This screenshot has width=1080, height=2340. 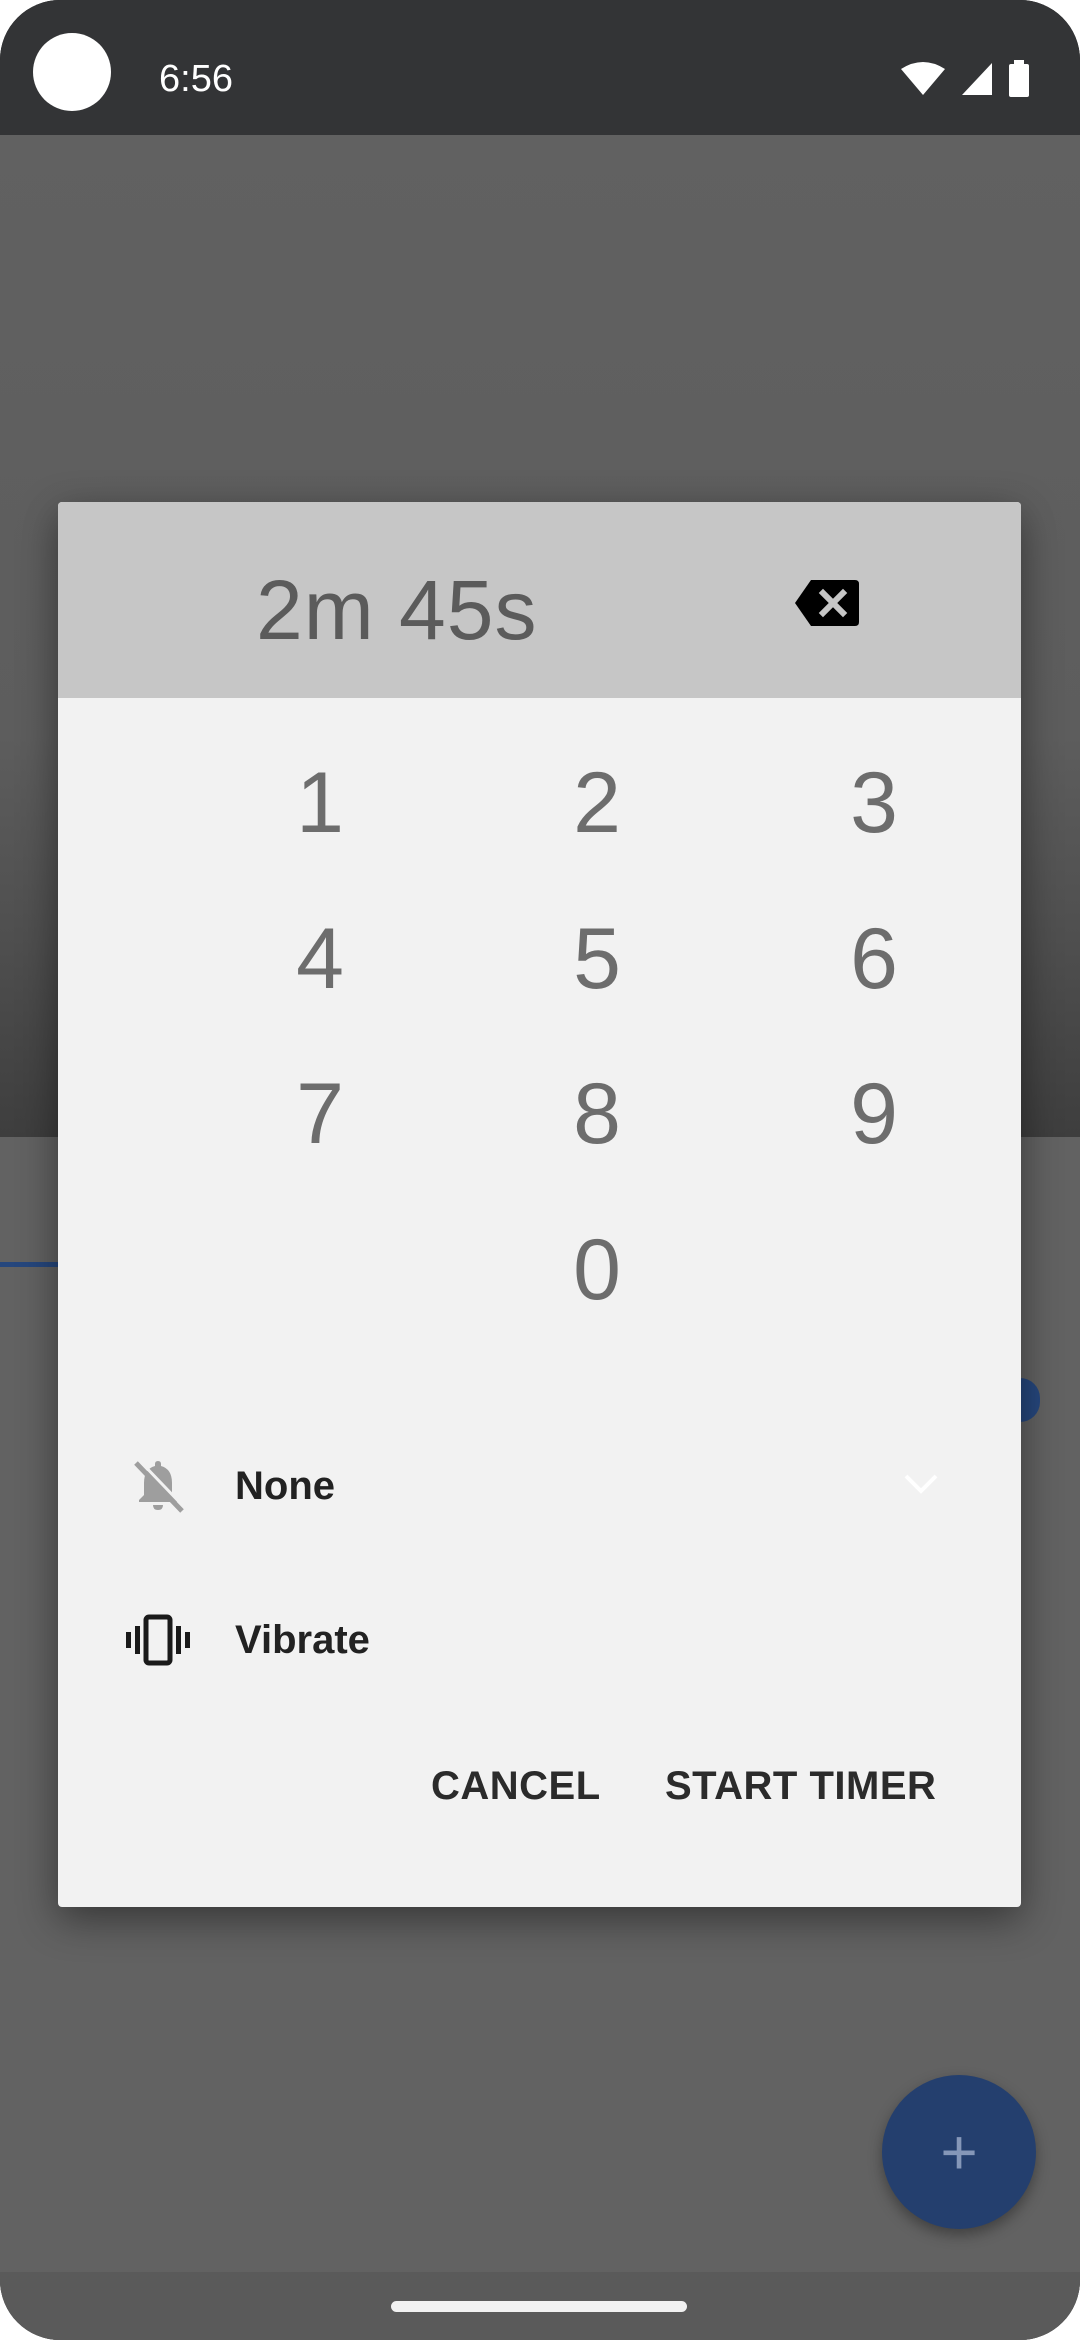 I want to click on key-5: 5, so click(x=597, y=959).